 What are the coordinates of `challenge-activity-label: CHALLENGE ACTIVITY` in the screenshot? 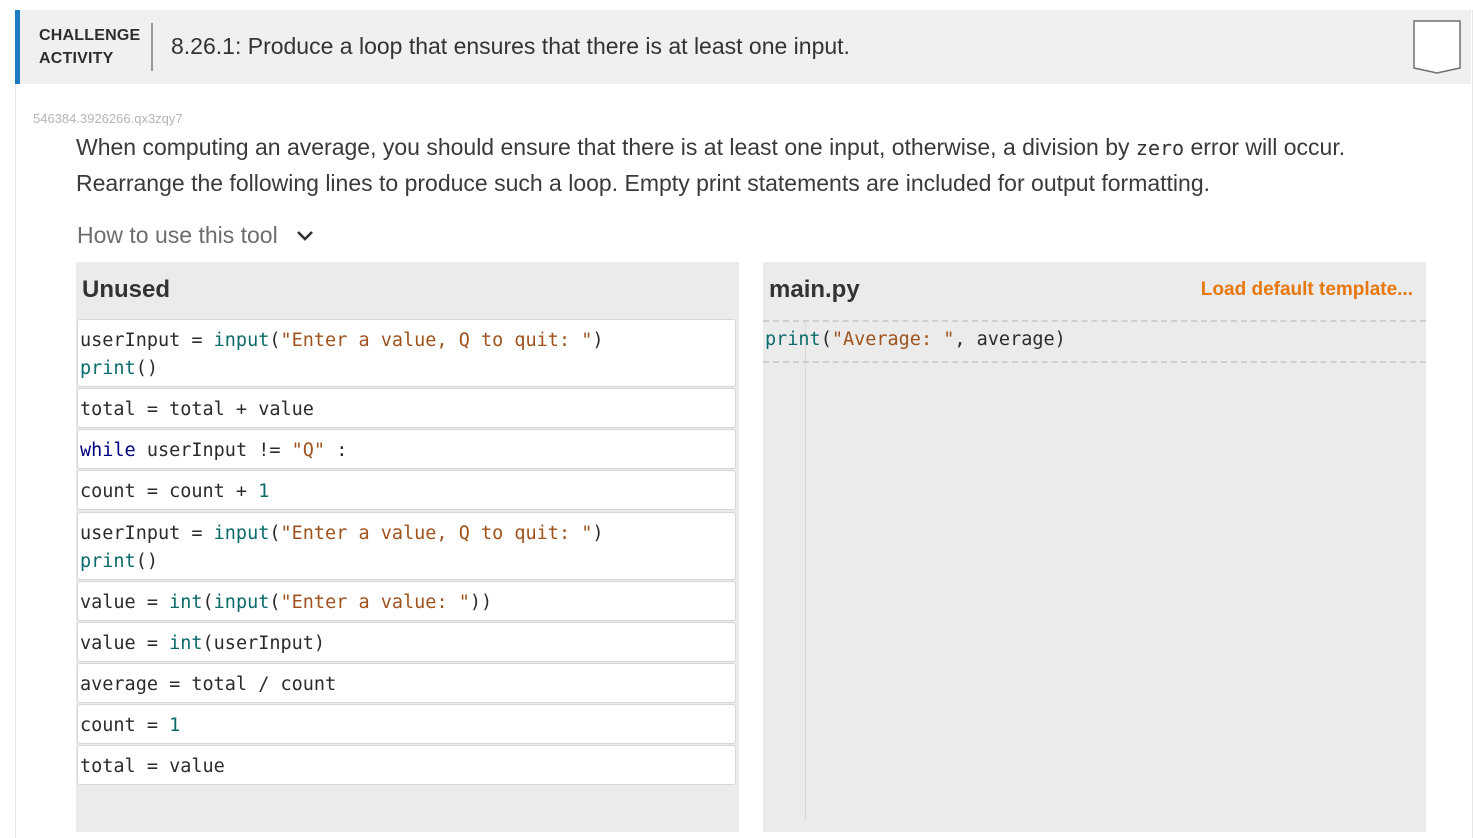 It's located at (89, 47).